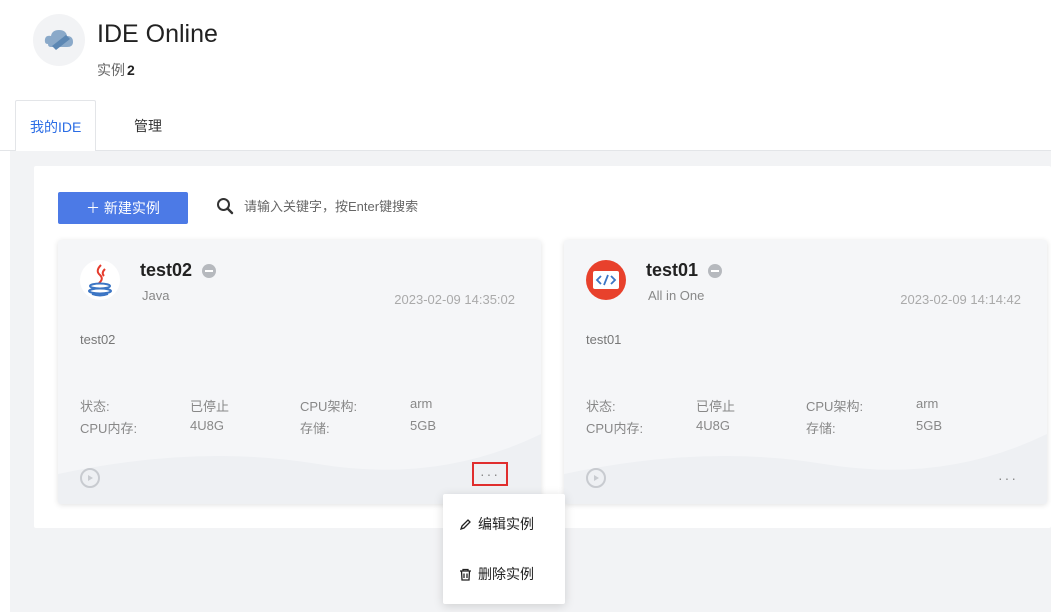 This screenshot has width=1051, height=612. Describe the element at coordinates (672, 270) in the screenshot. I see `instance-name-text: test01` at that location.